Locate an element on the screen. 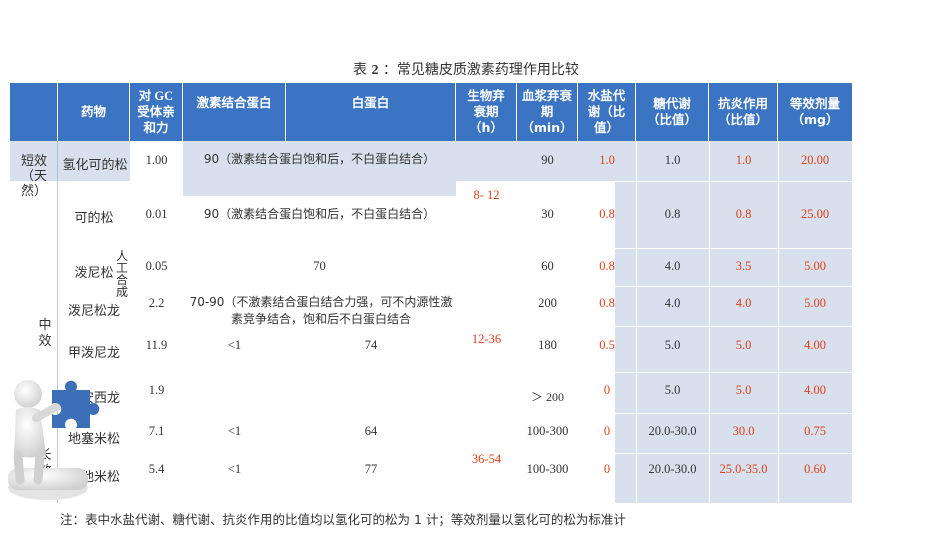 The image size is (950, 535). header-salt-metabolism: 水盐代谢（比值） is located at coordinates (607, 112).